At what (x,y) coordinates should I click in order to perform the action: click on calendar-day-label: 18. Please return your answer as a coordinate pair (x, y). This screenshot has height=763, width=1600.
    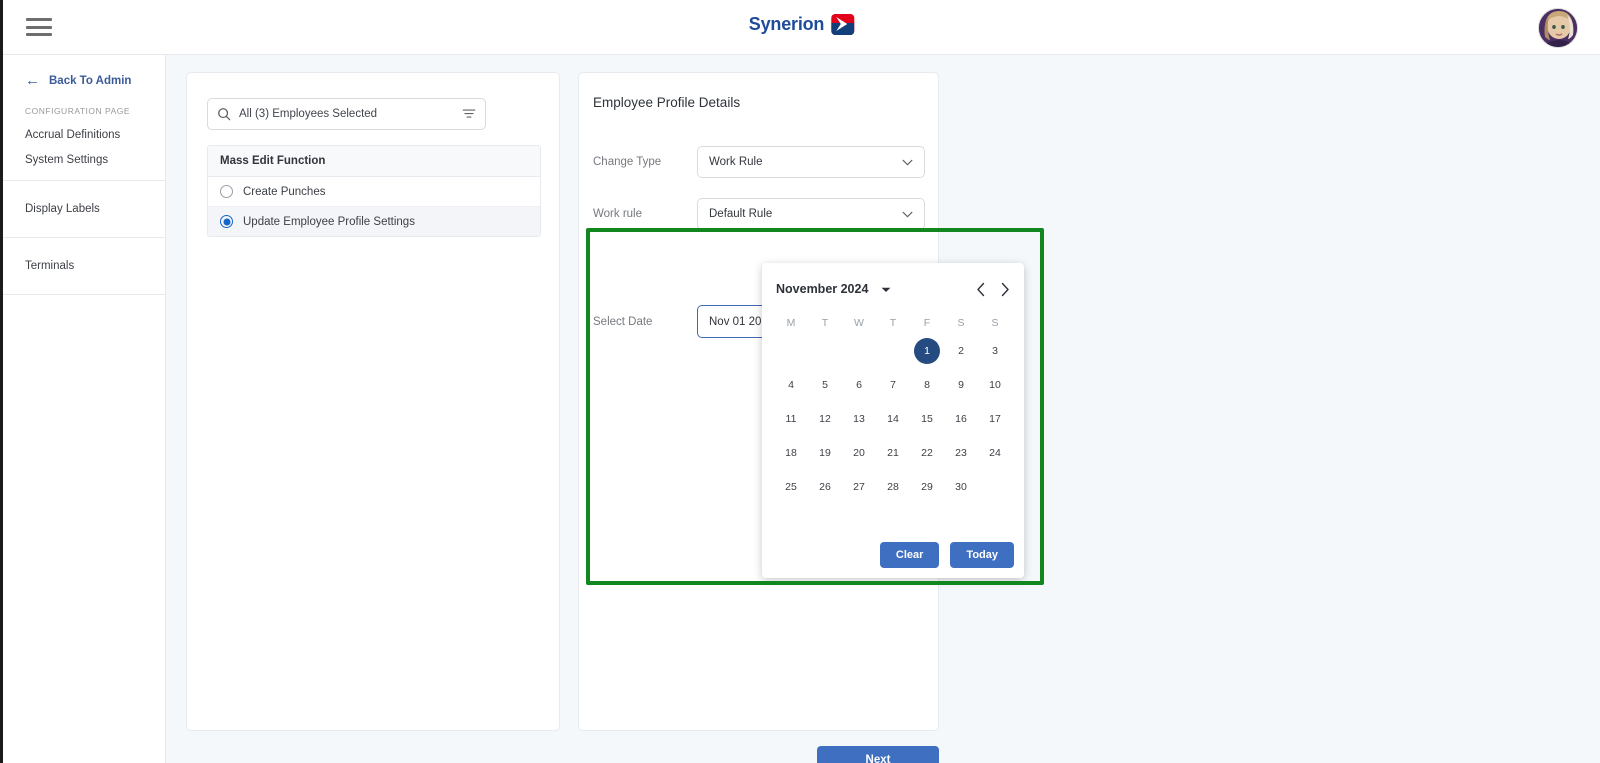
    Looking at the image, I should click on (791, 453).